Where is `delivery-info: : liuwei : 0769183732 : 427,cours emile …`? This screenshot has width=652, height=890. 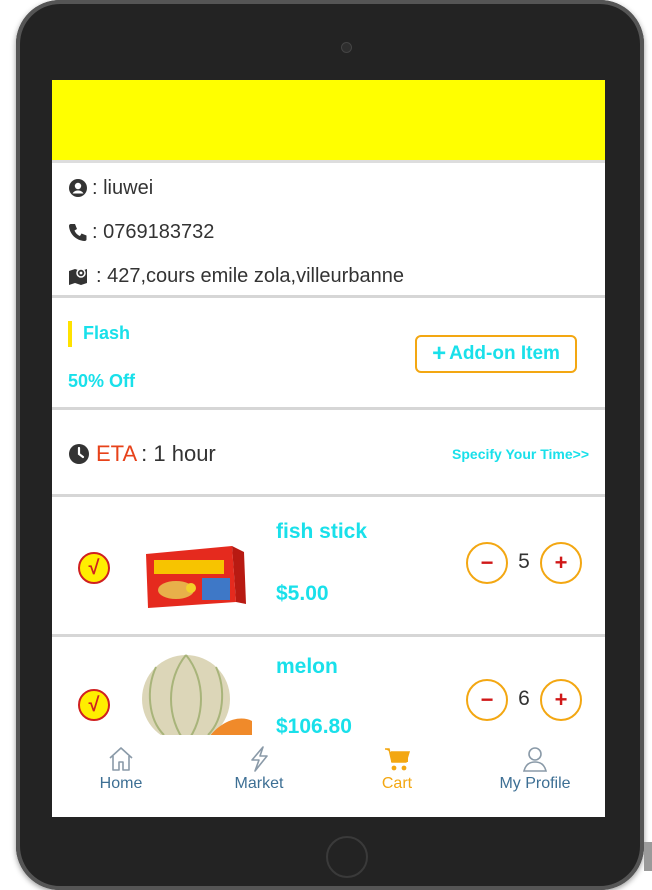
delivery-info: : liuwei : 0769183732 : 427,cours emile … is located at coordinates (328, 232).